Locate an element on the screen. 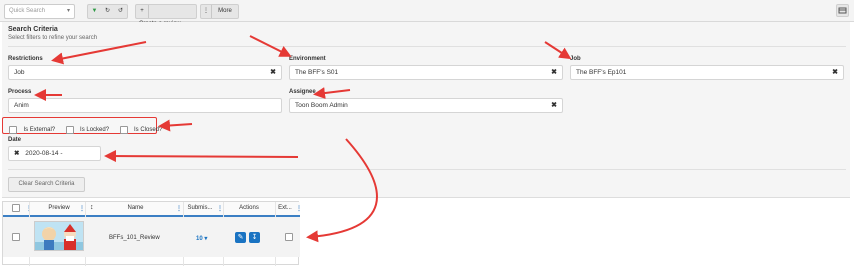 Image resolution: width=854 pixels, height=266 pixels. submissions-count: 10 ▾ is located at coordinates (201, 238).